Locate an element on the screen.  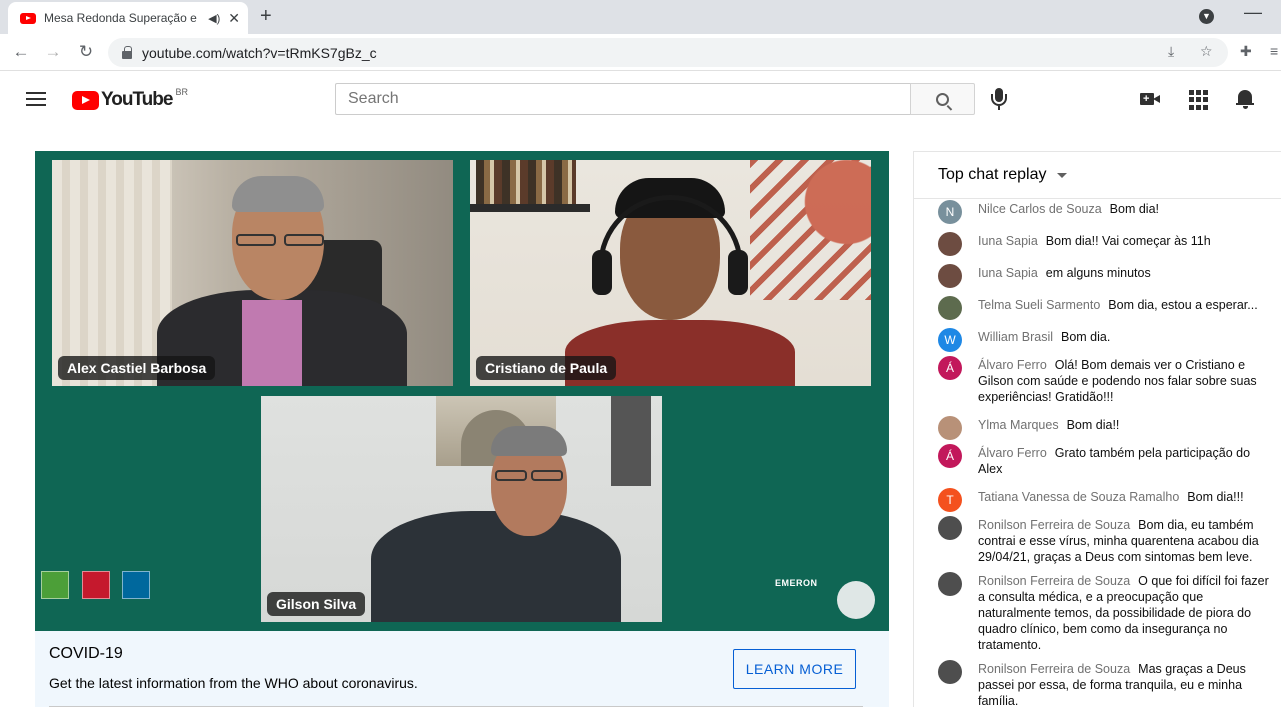
hamburger-menu-icon is located at coordinates (36, 99).